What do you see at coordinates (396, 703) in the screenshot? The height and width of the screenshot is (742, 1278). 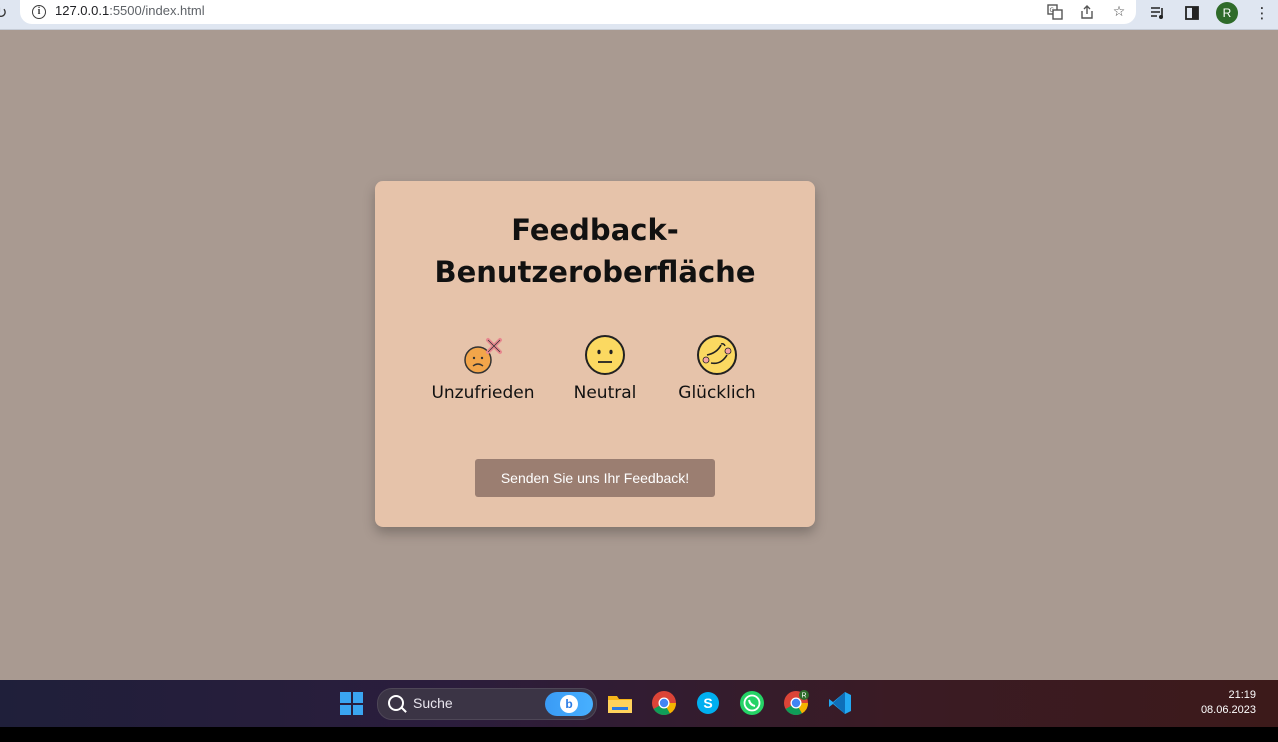 I see `search-icon` at bounding box center [396, 703].